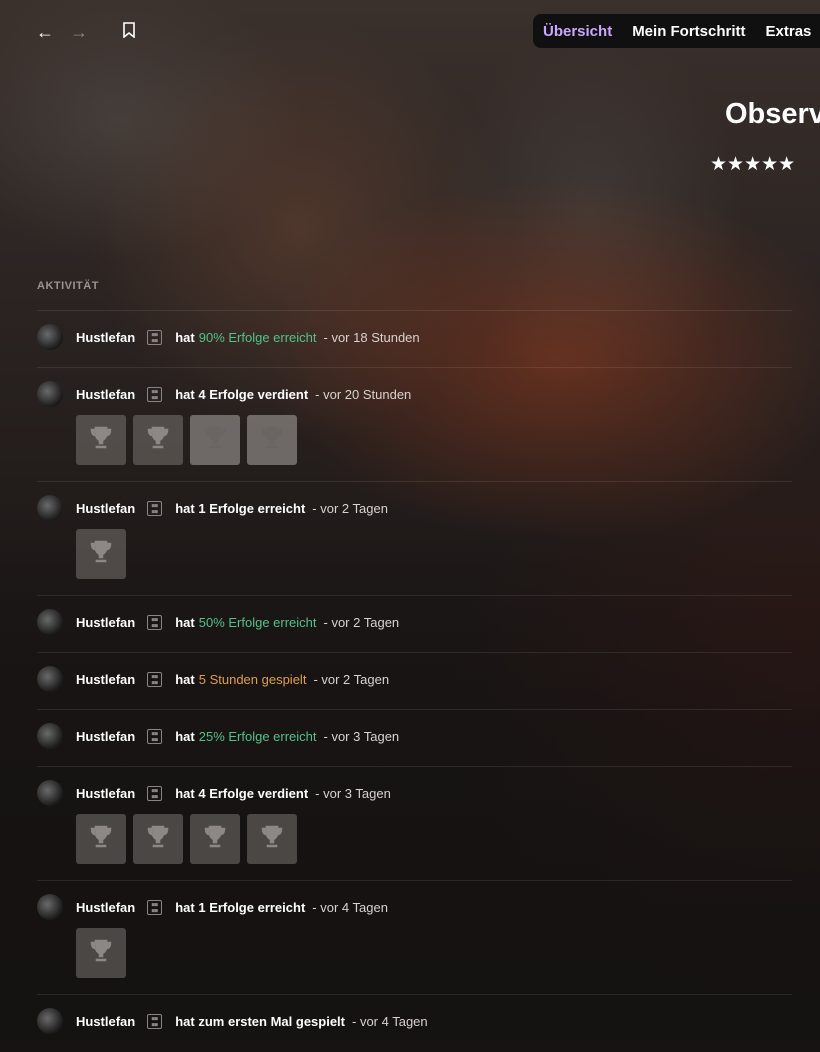  Describe the element at coordinates (788, 31) in the screenshot. I see `tab-extras: Extras` at that location.